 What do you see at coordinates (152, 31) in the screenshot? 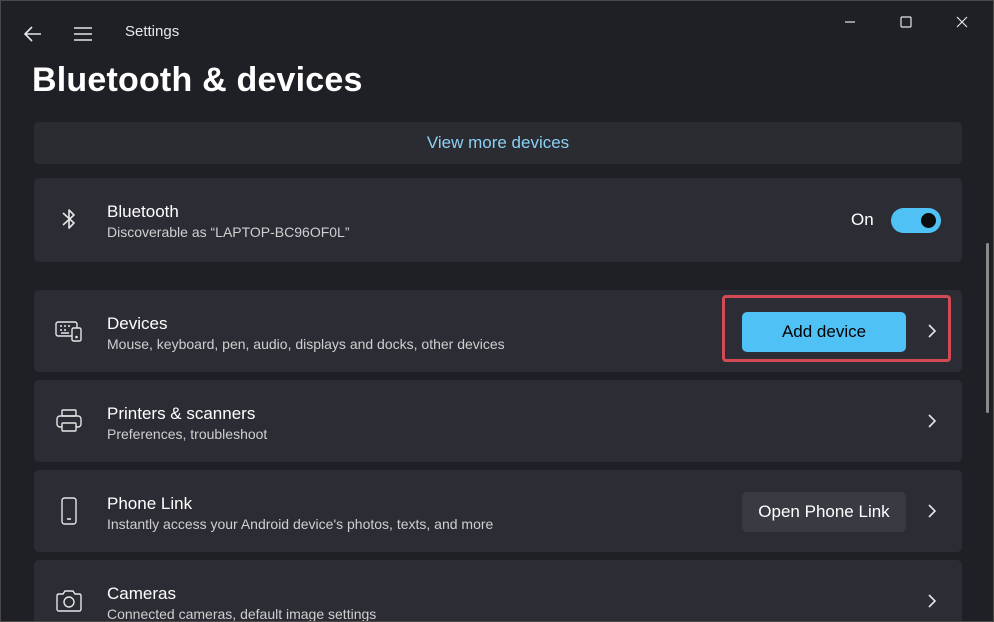
I see `app-title: Settings` at bounding box center [152, 31].